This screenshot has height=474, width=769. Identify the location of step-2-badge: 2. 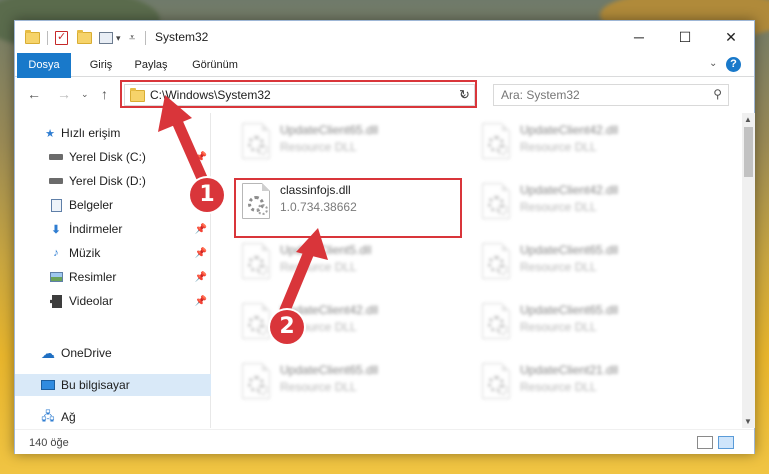
(287, 327).